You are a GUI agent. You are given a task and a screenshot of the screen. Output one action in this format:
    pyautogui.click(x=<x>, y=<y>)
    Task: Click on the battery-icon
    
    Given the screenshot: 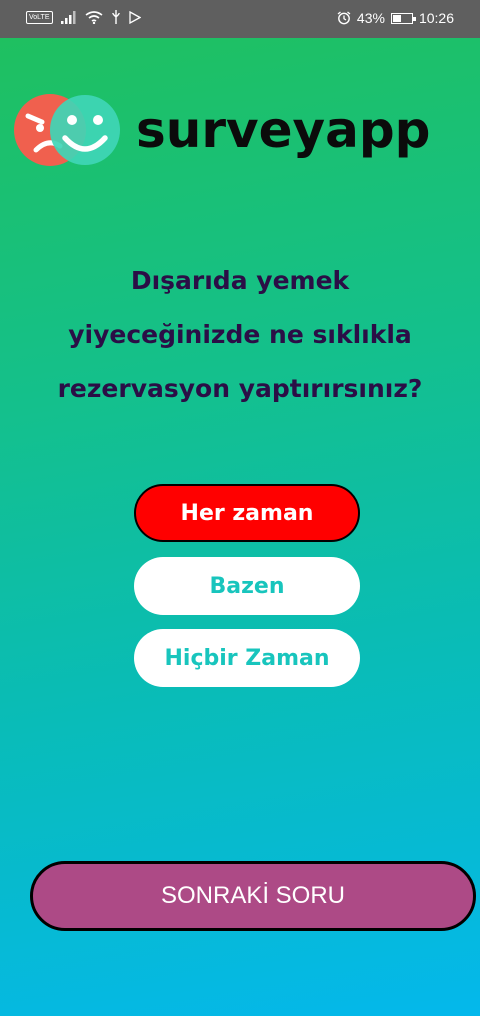 What is the action you would take?
    pyautogui.click(x=403, y=18)
    